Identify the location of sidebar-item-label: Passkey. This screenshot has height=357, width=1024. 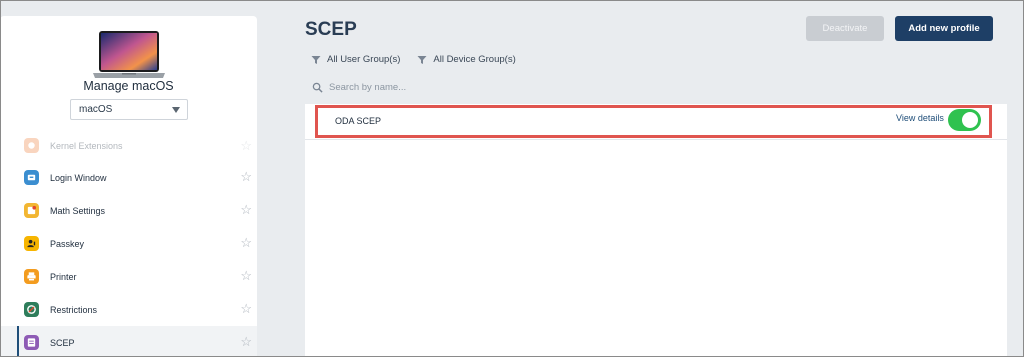
(67, 243).